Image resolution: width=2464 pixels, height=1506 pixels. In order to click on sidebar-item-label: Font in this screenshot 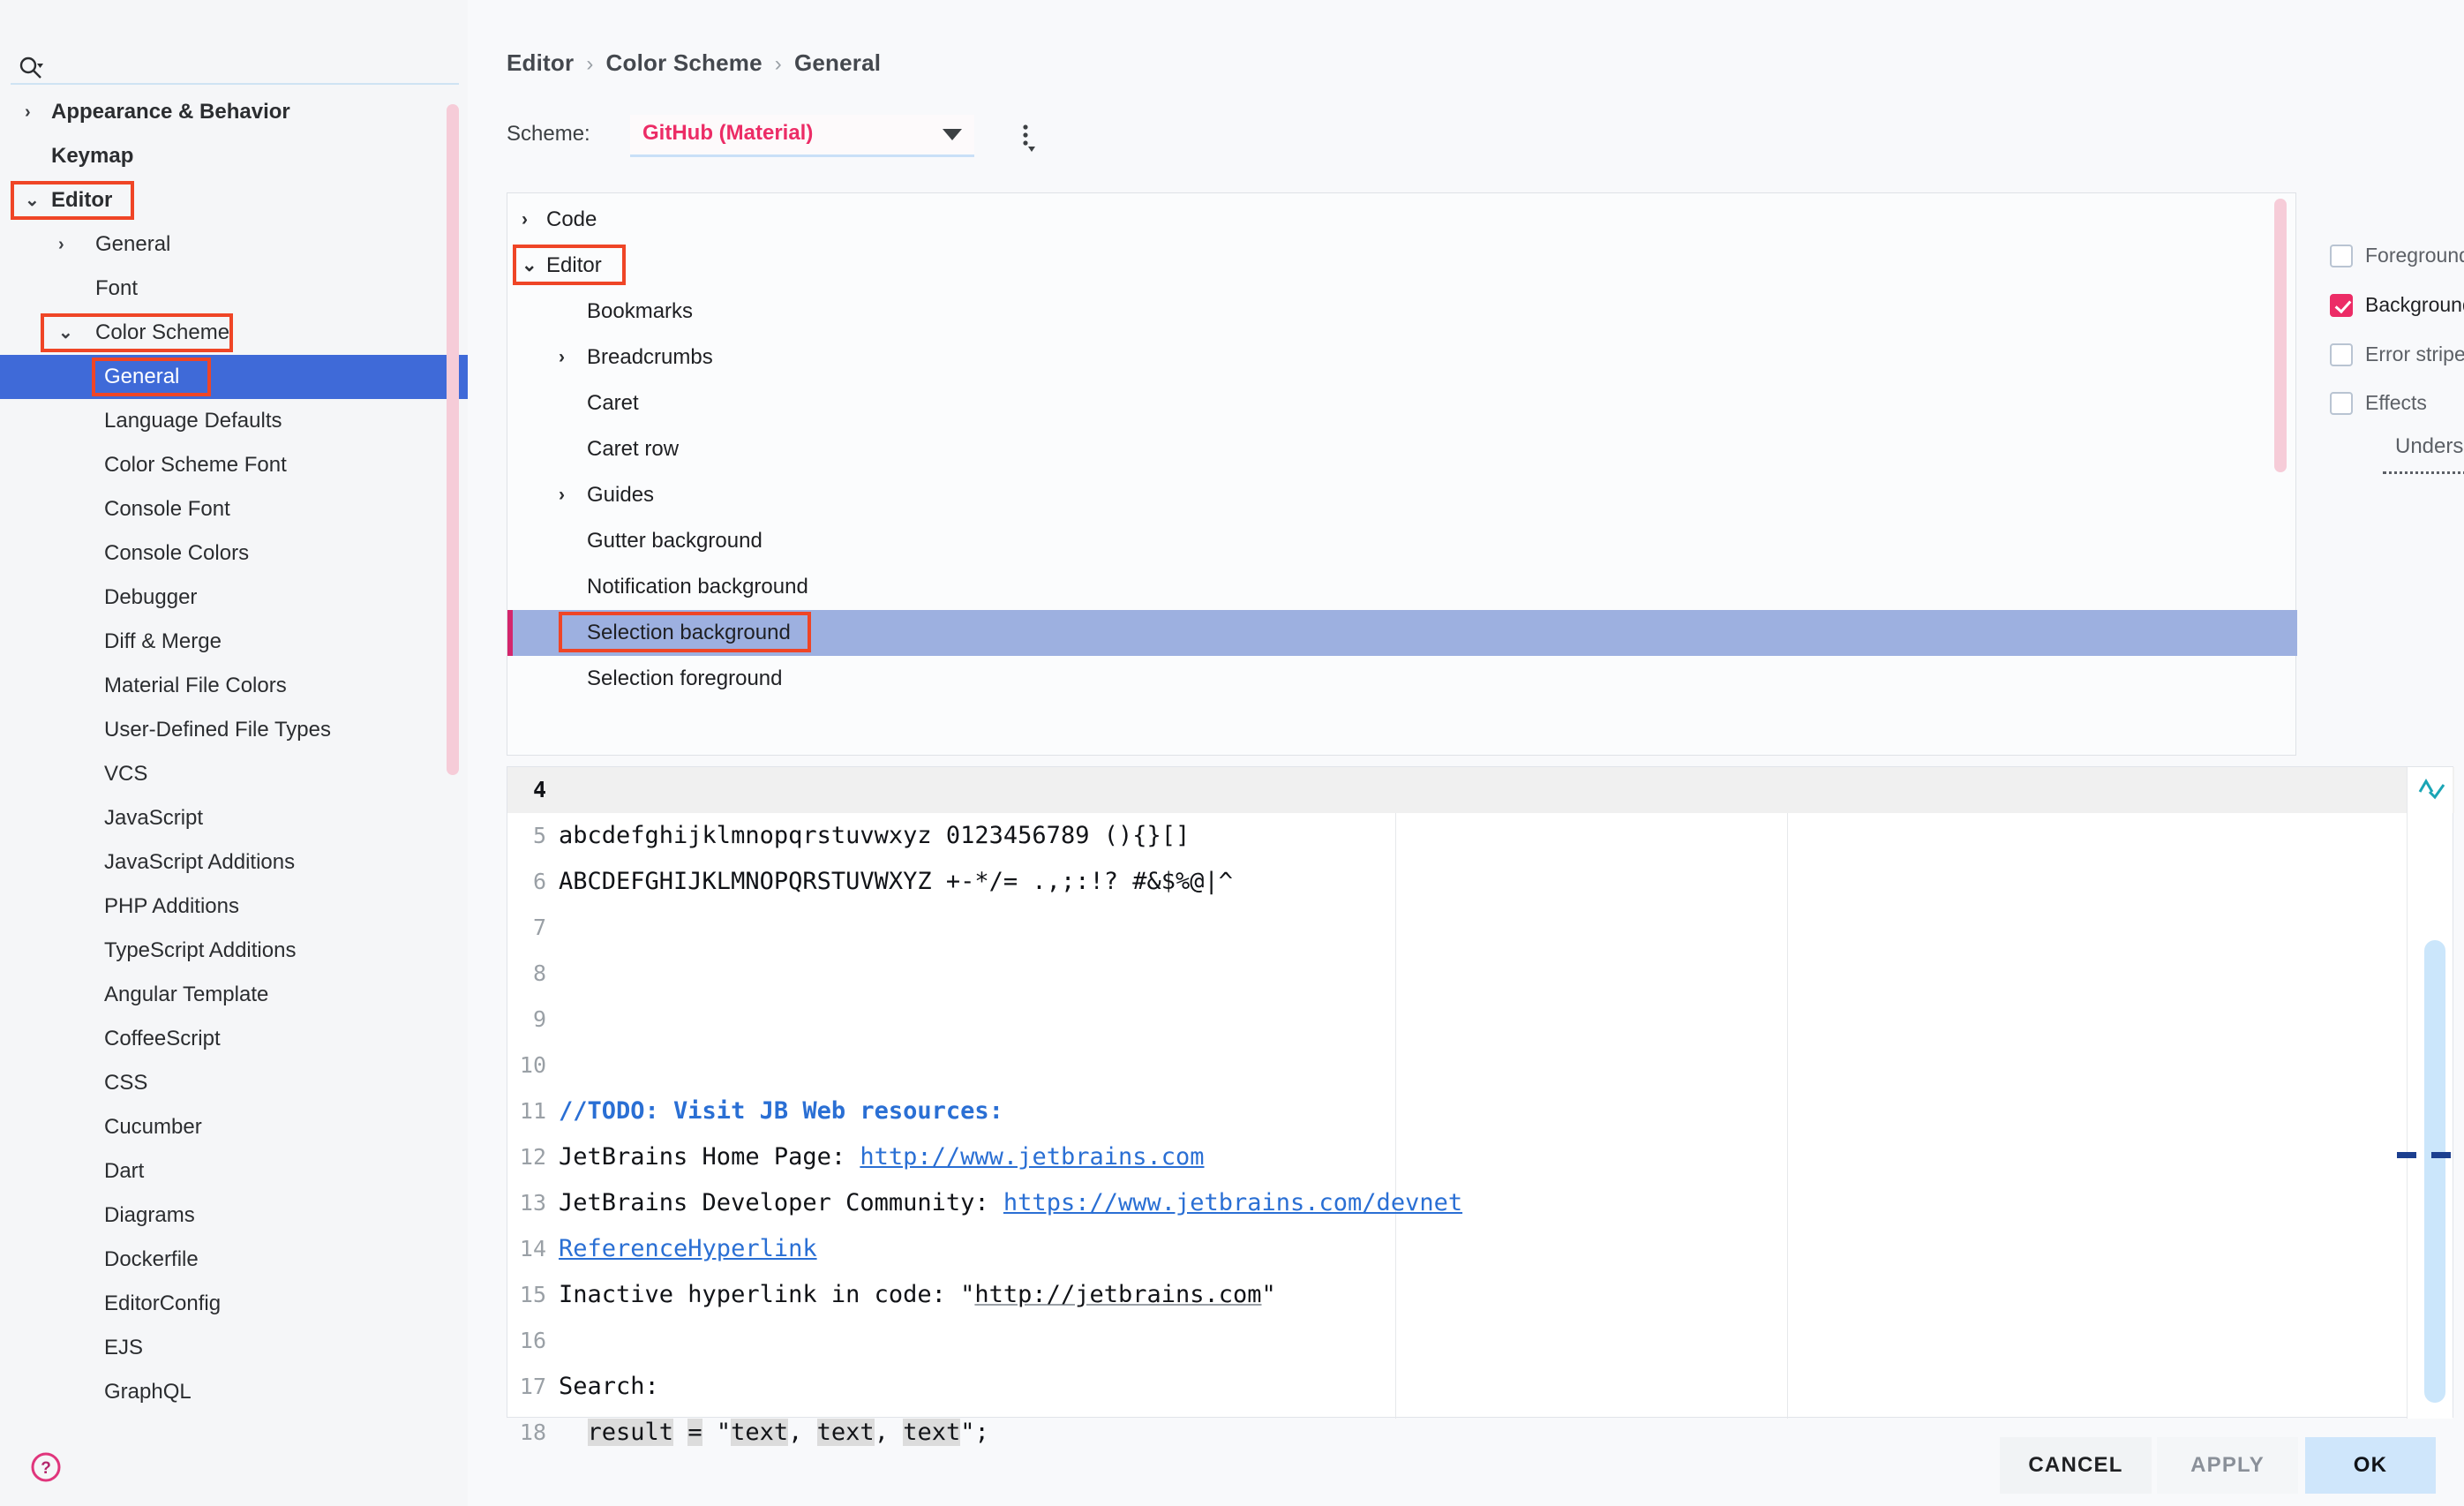, I will do `click(117, 288)`.